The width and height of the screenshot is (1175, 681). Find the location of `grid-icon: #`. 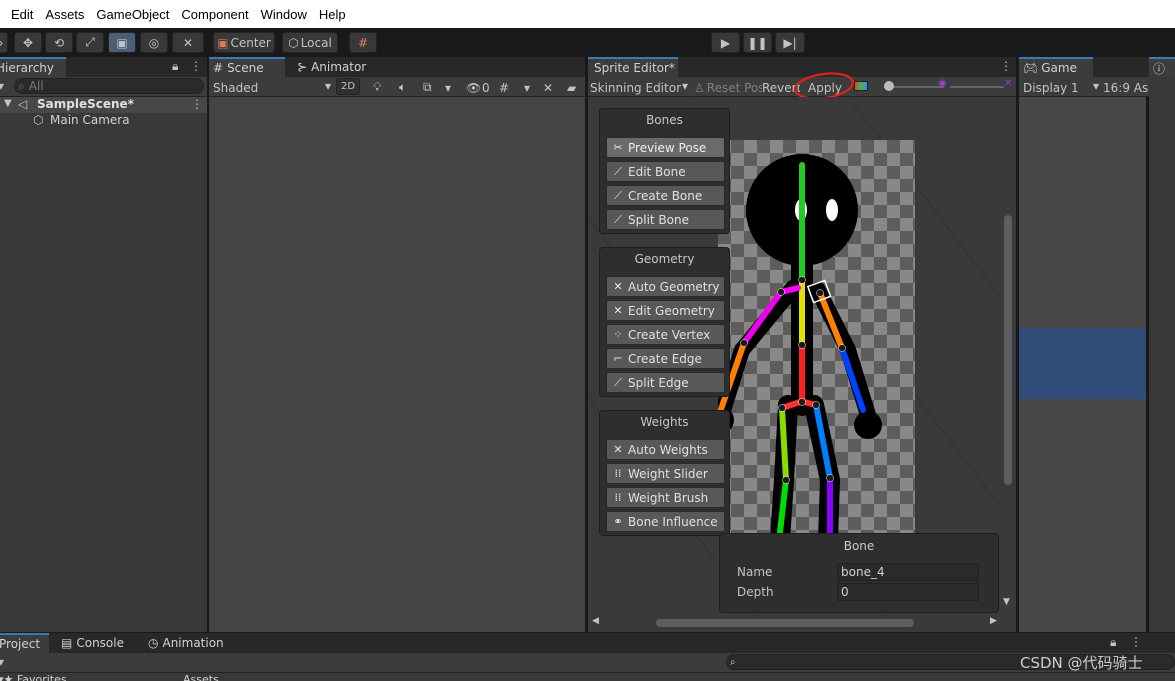

grid-icon: # is located at coordinates (504, 87).